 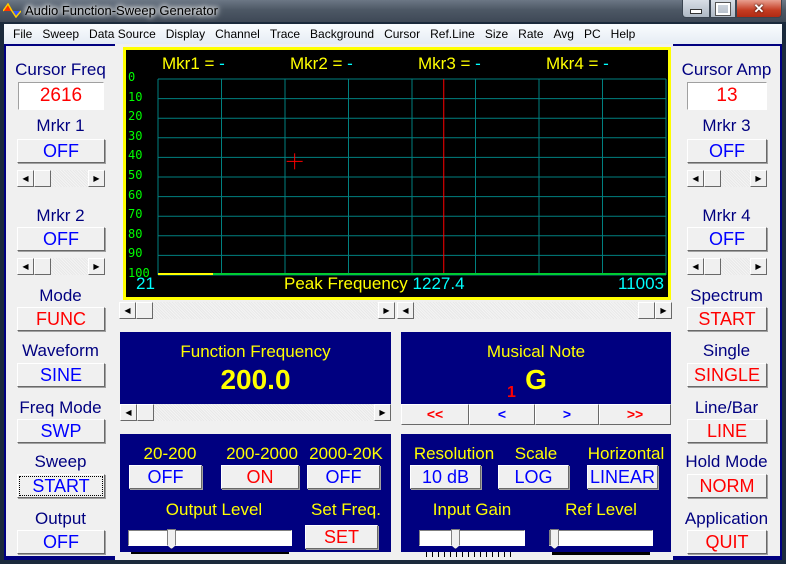 What do you see at coordinates (61, 151) in the screenshot?
I see `mrkr1-button: OFF` at bounding box center [61, 151].